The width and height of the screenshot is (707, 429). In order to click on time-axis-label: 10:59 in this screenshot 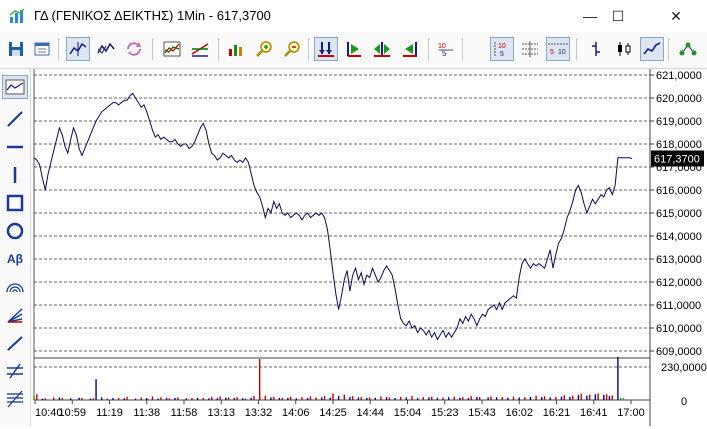, I will do `click(72, 413)`.